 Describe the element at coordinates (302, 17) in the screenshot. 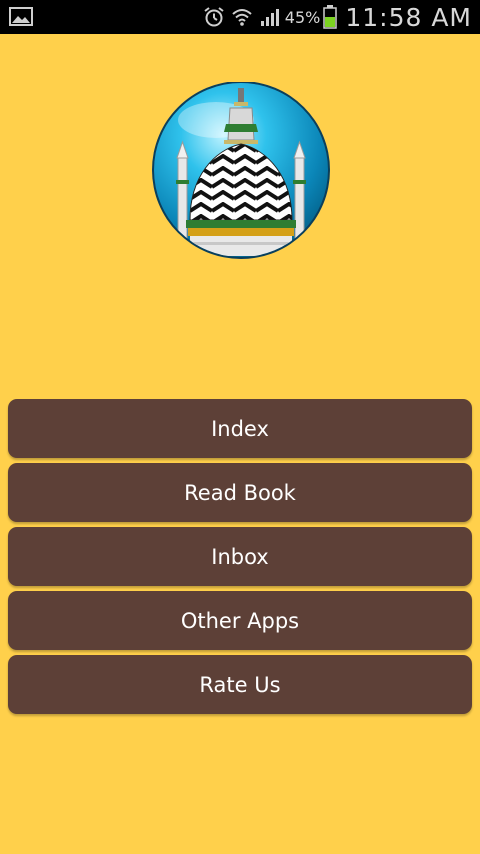

I see `battery-percent: 45%` at that location.